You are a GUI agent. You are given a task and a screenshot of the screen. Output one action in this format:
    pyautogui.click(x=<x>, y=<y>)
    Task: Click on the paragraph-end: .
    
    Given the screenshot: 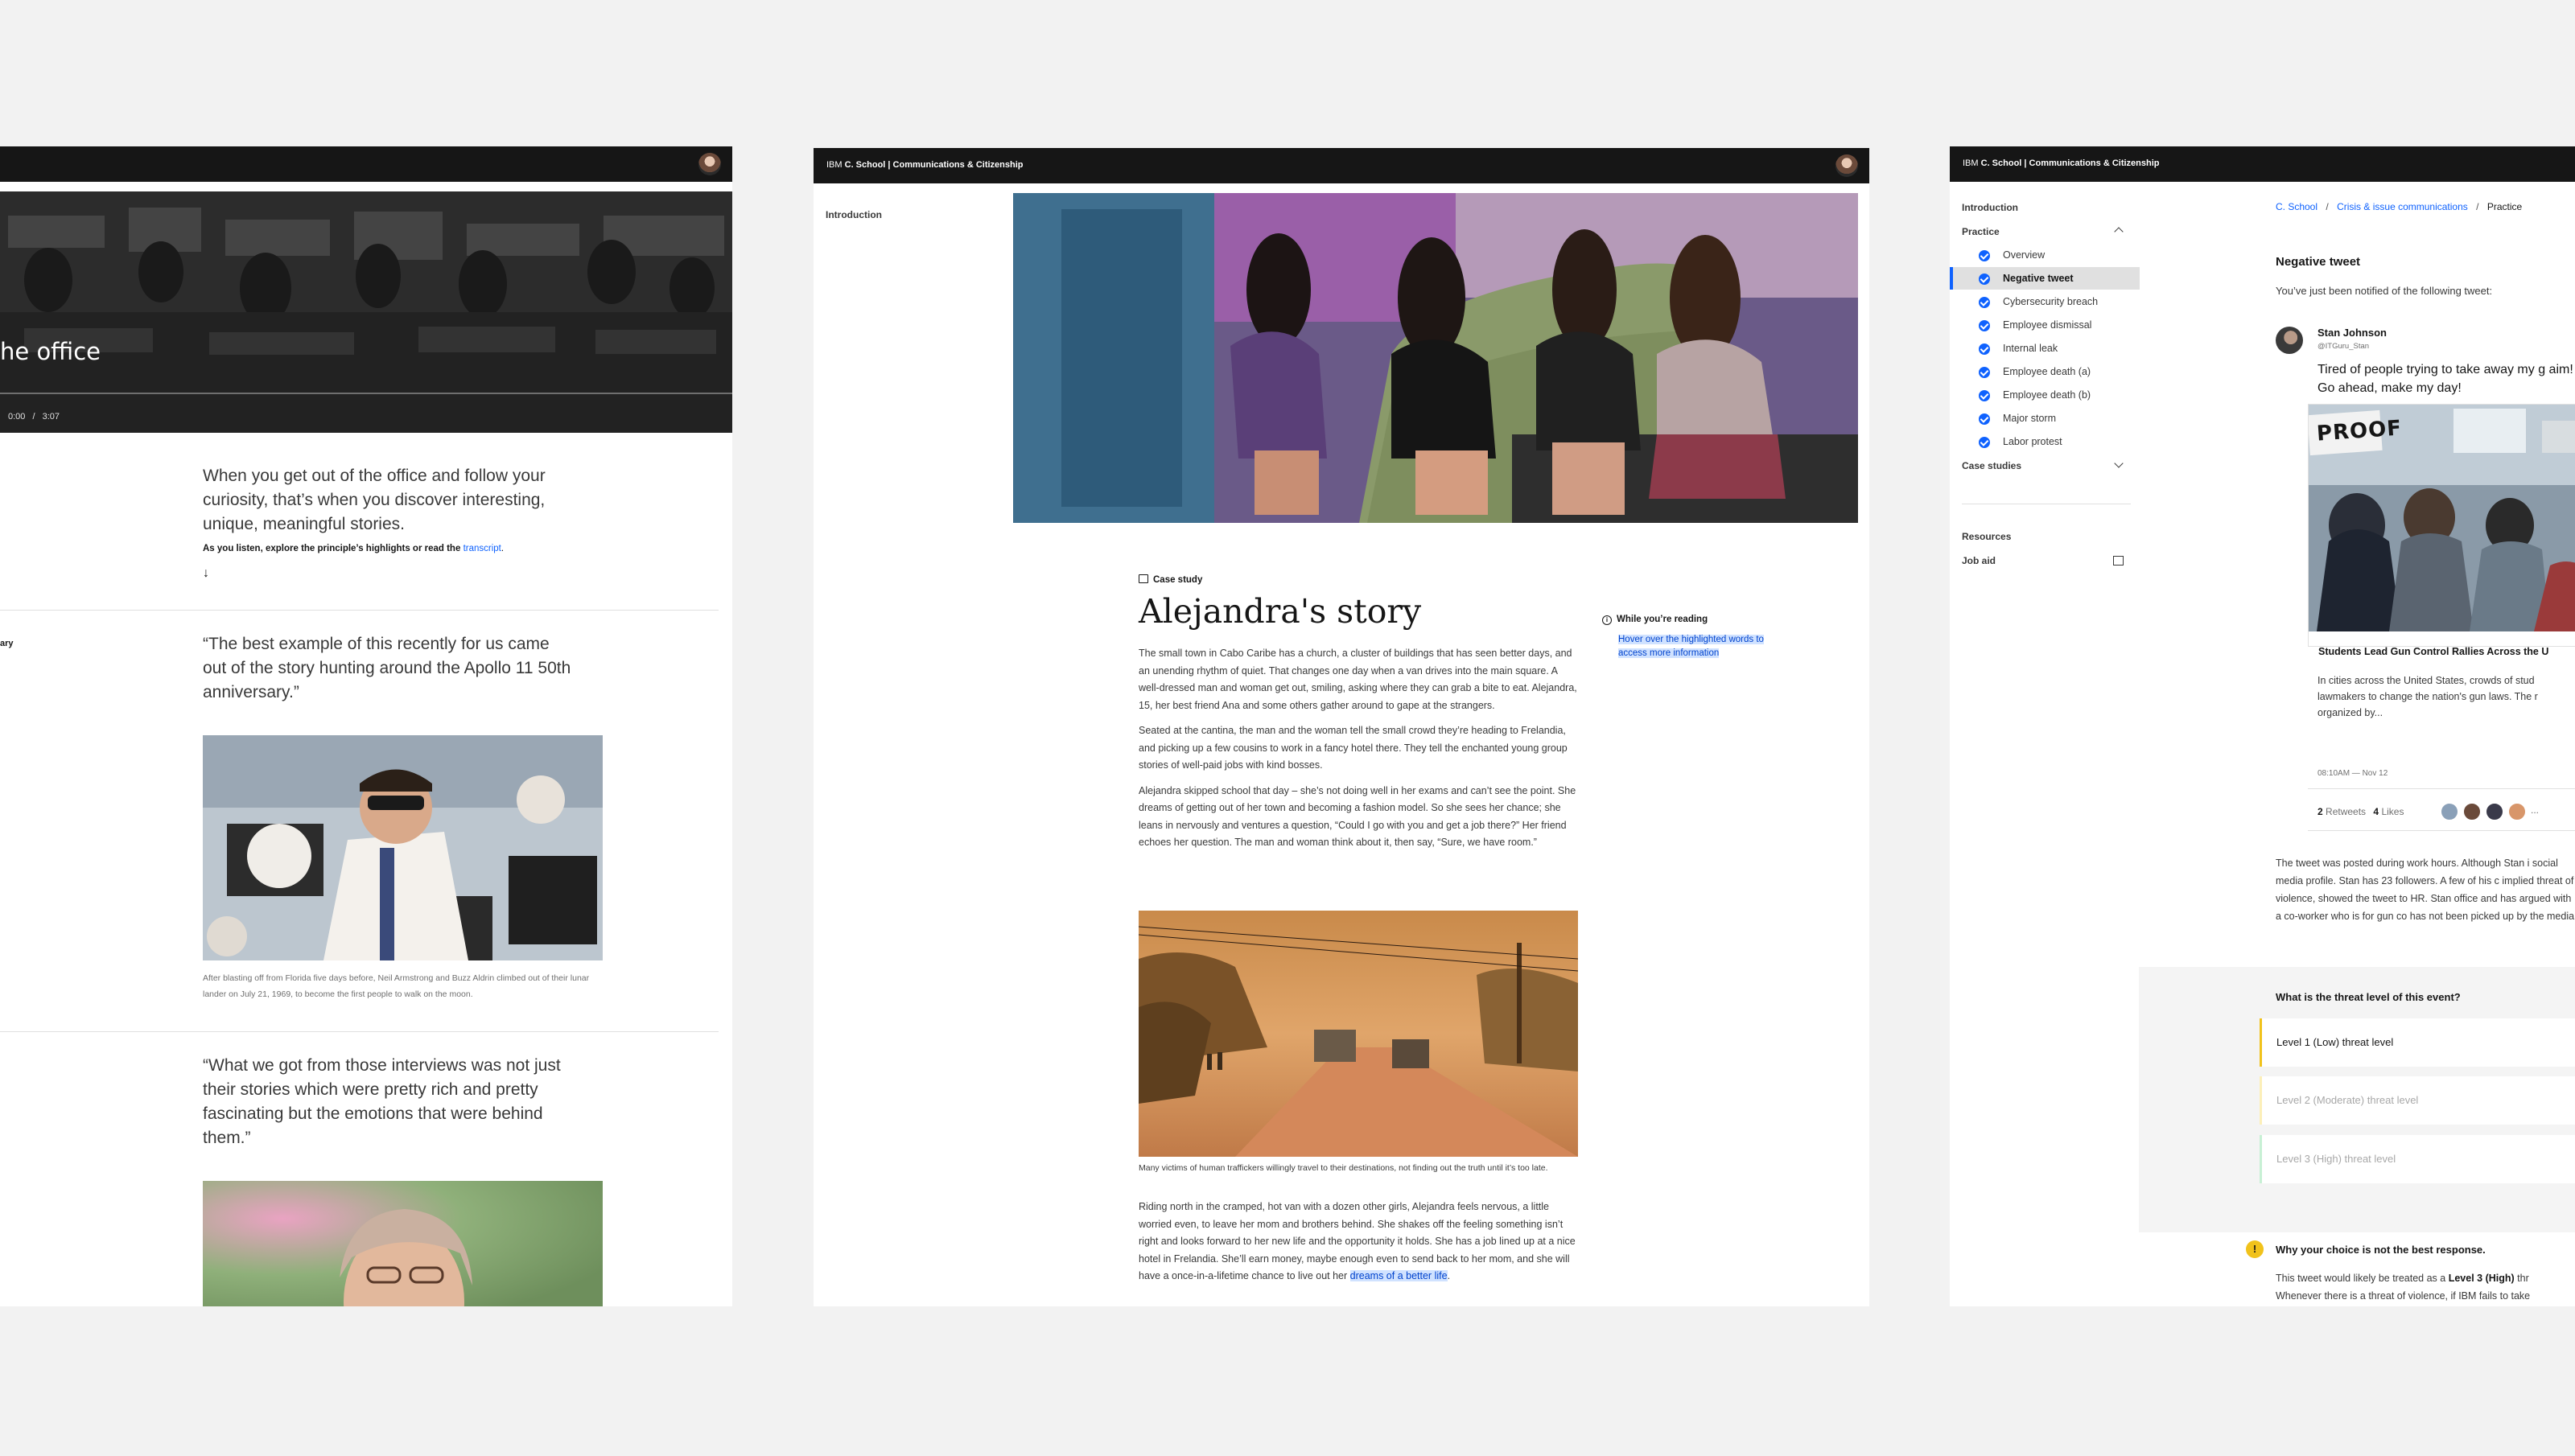 What is the action you would take?
    pyautogui.click(x=1449, y=1275)
    